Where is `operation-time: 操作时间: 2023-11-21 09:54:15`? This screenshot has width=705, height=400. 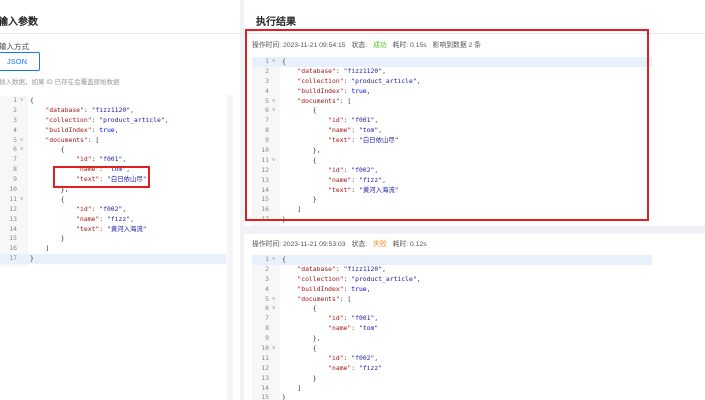
operation-time: 操作时间: 2023-11-21 09:54:15 is located at coordinates (299, 45).